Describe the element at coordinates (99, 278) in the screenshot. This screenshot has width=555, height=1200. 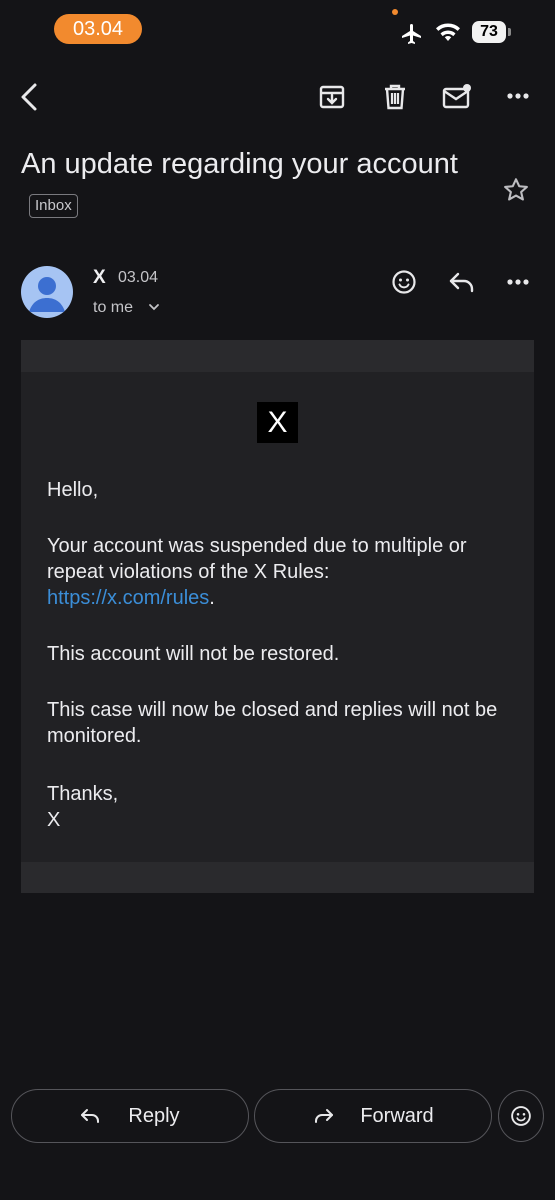
I see `sender-name: X` at that location.